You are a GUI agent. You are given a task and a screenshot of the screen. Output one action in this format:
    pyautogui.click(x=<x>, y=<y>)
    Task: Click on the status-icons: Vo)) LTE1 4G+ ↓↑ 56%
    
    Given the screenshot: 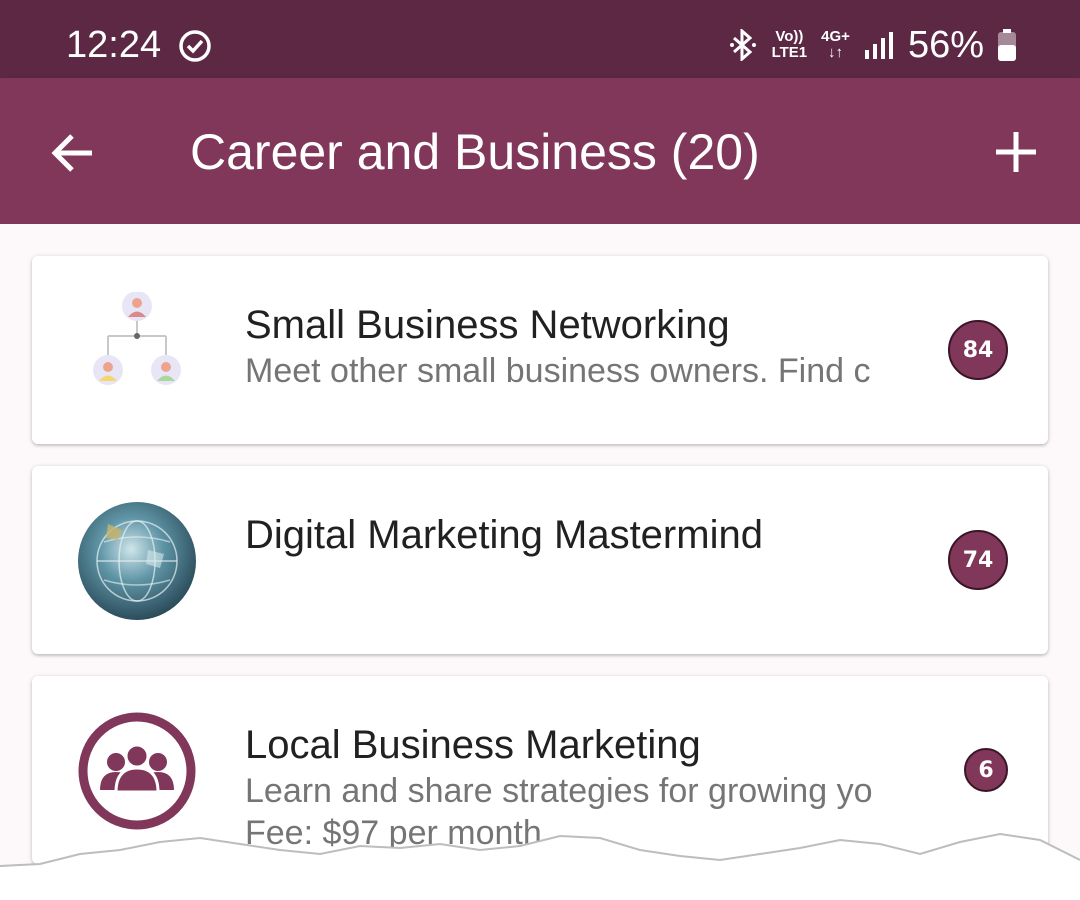 What is the action you would take?
    pyautogui.click(x=872, y=45)
    